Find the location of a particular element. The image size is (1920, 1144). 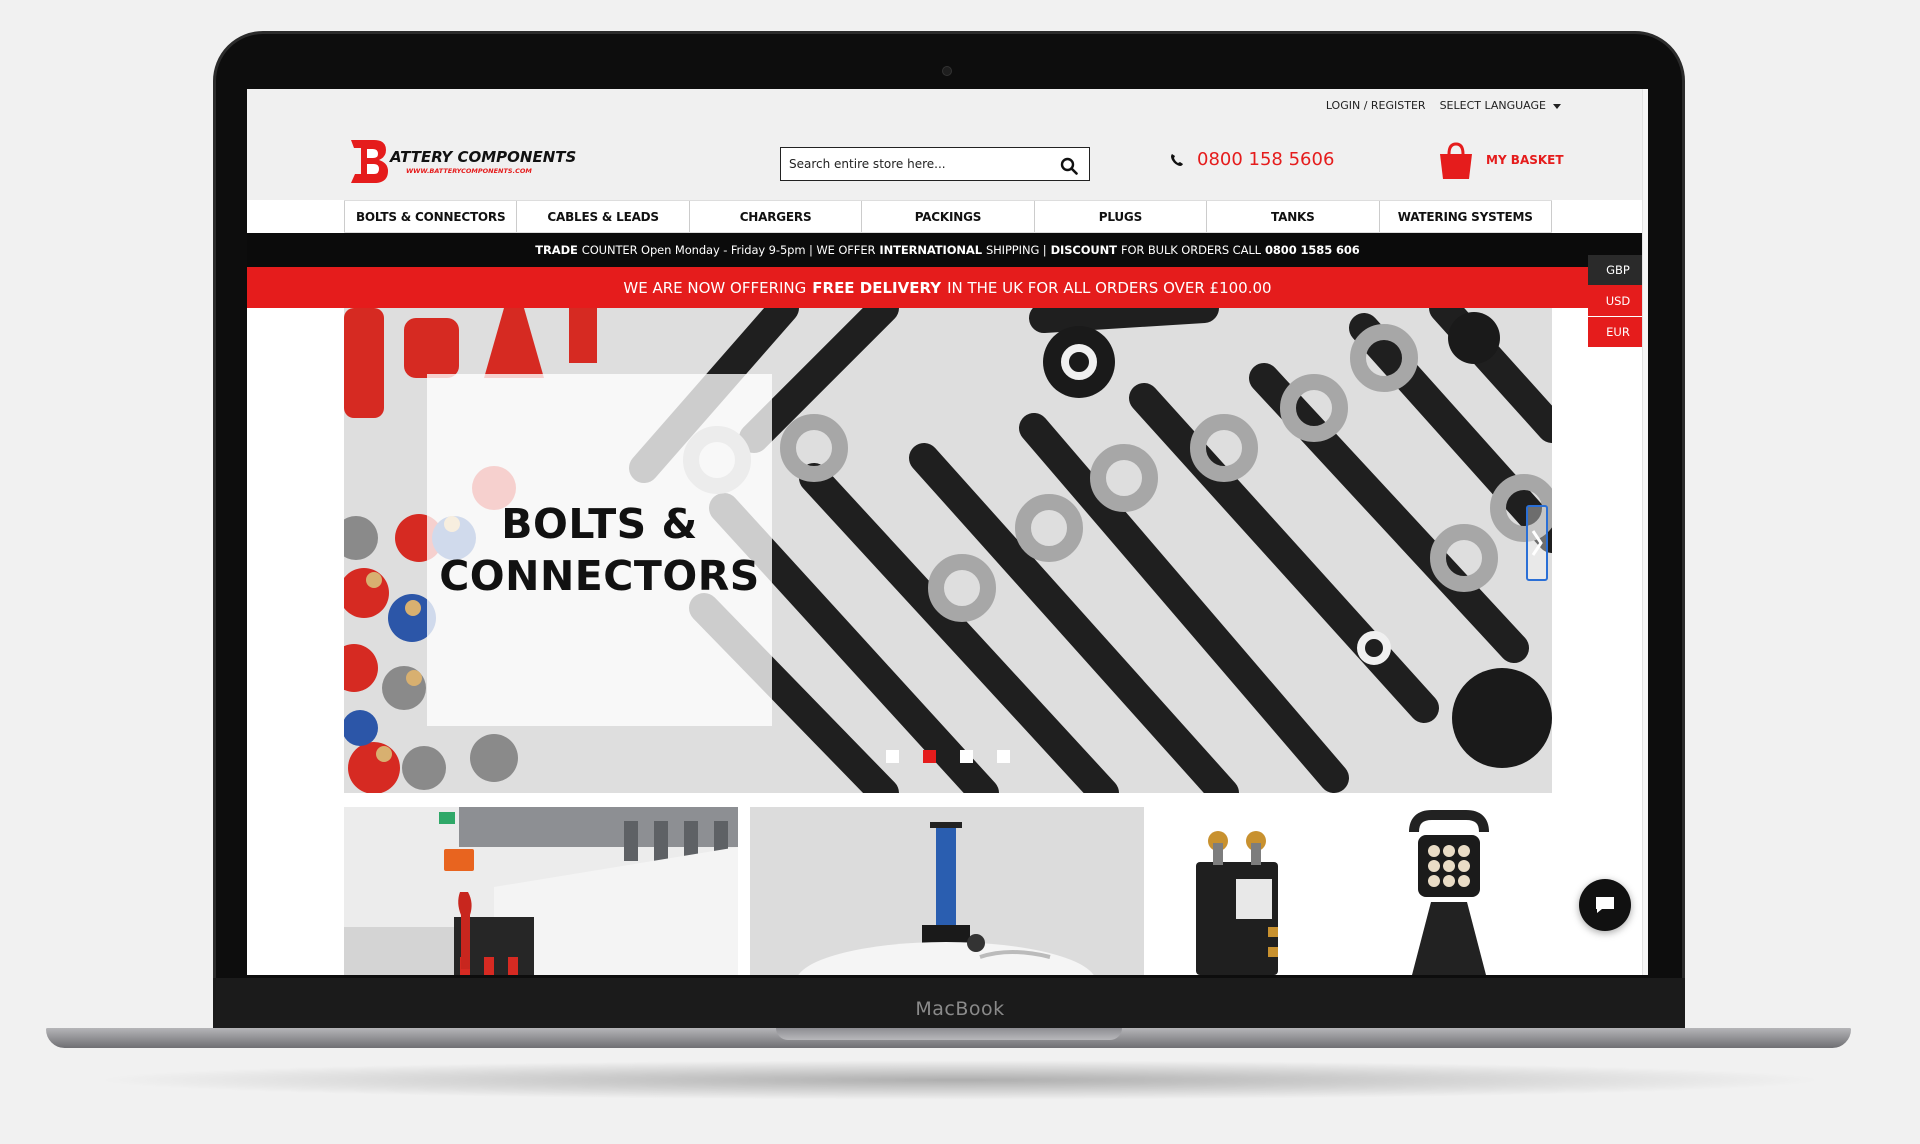

banner-title-line2: CONNECTORS is located at coordinates (599, 576).